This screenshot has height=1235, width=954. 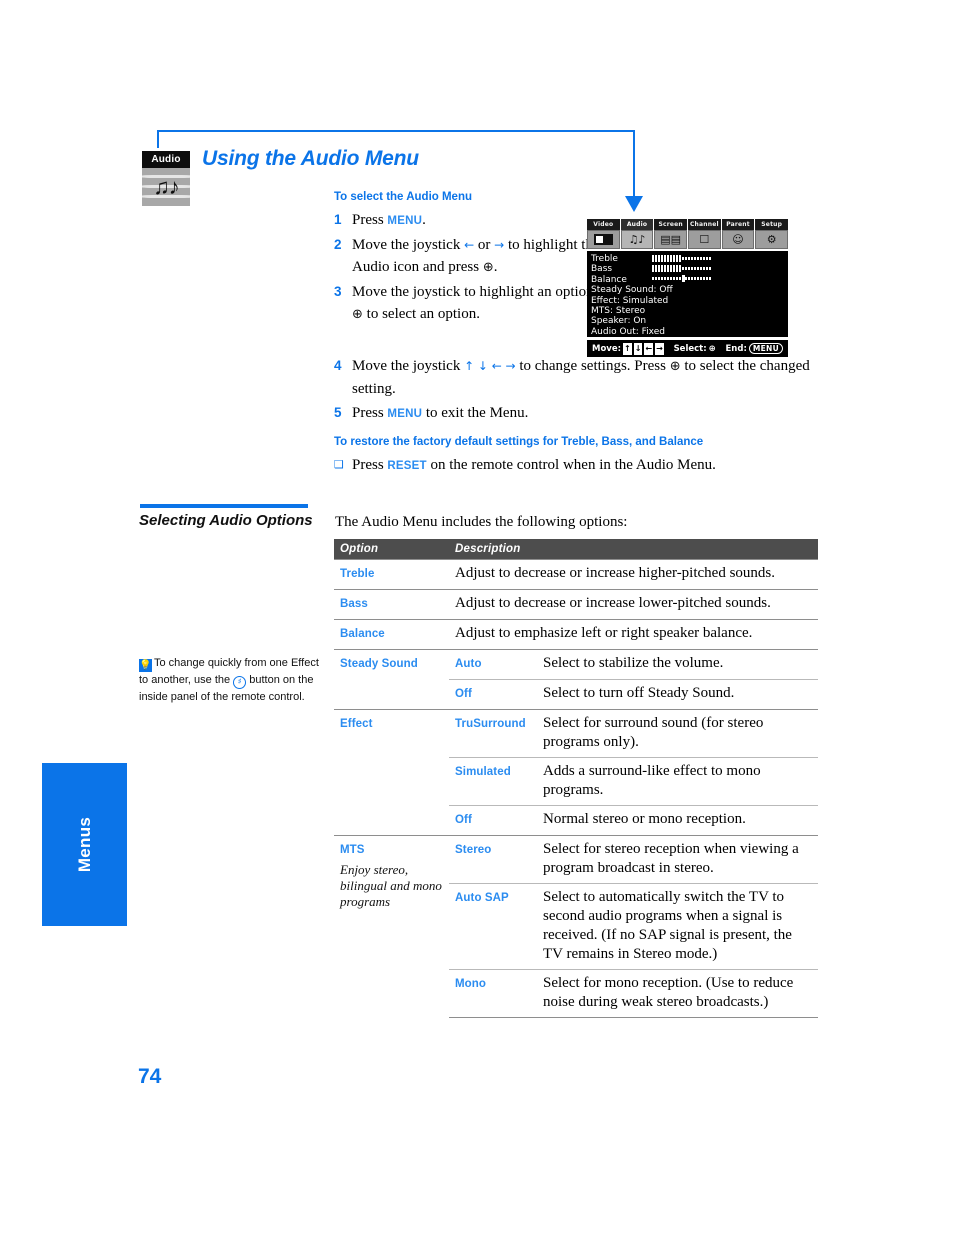 I want to click on osd-key-menu: MENU, so click(x=765, y=348).